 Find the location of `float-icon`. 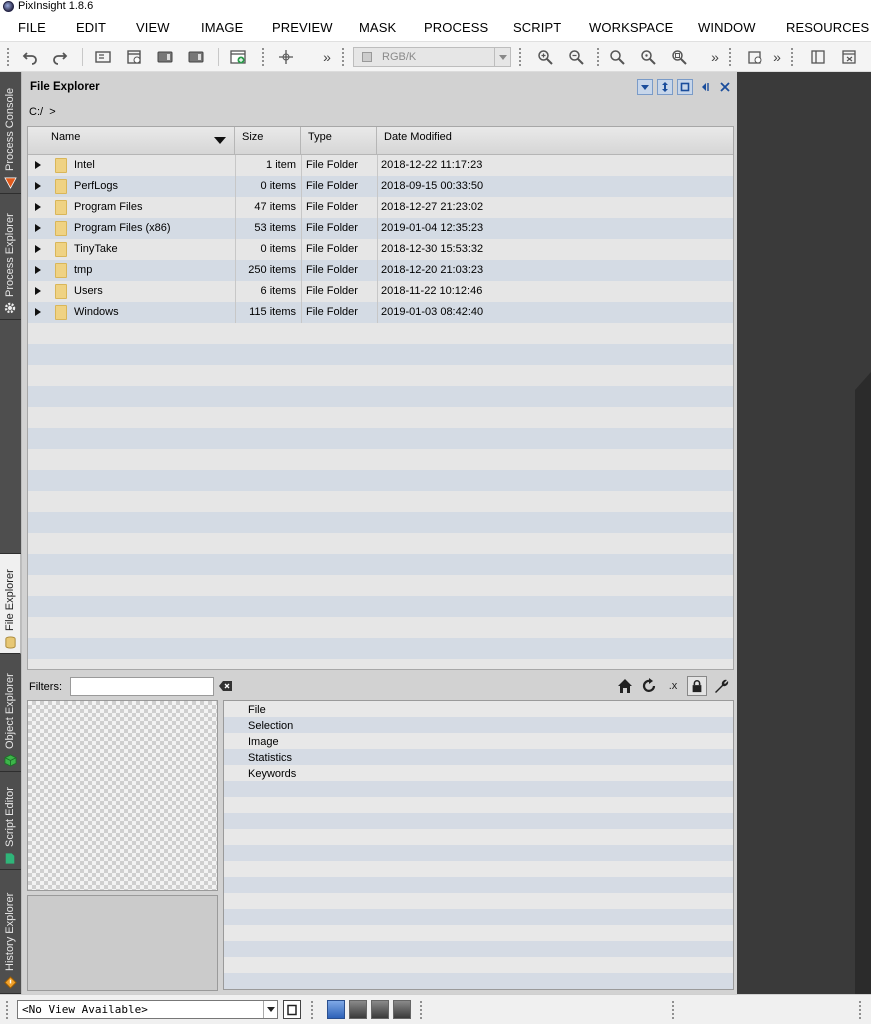

float-icon is located at coordinates (685, 87).